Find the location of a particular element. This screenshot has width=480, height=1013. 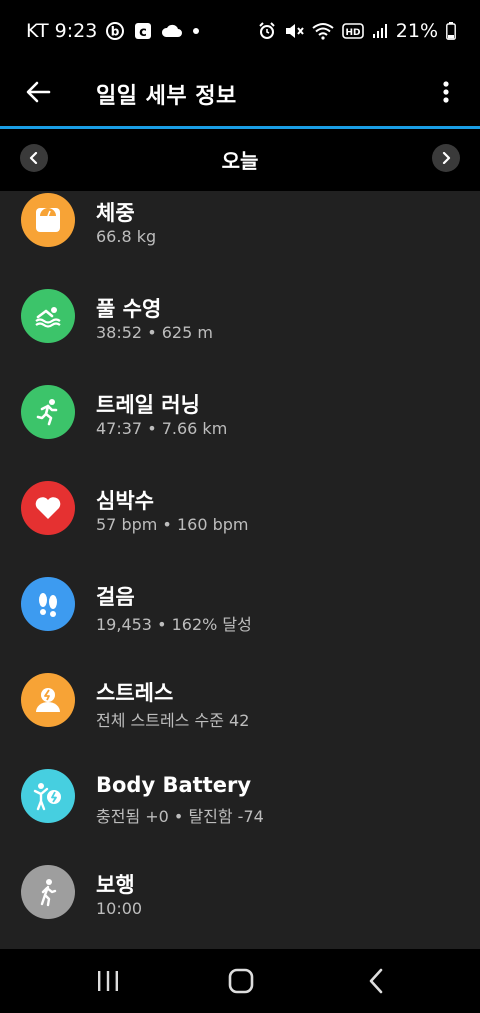

svg-text: c is located at coordinates (143, 32).